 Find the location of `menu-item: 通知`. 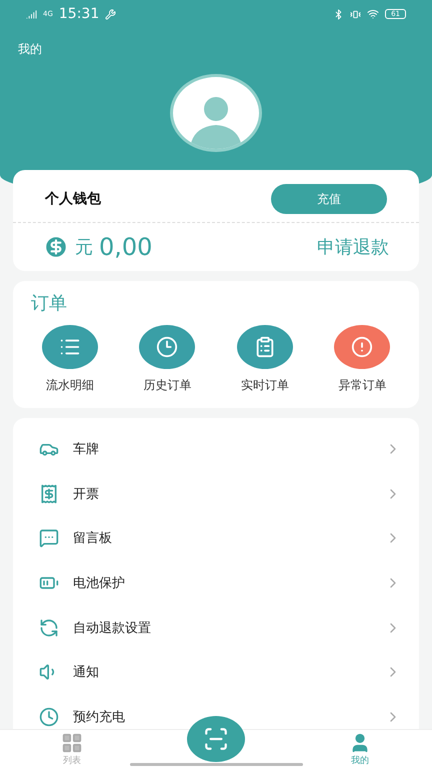

menu-item: 通知 is located at coordinates (216, 672).